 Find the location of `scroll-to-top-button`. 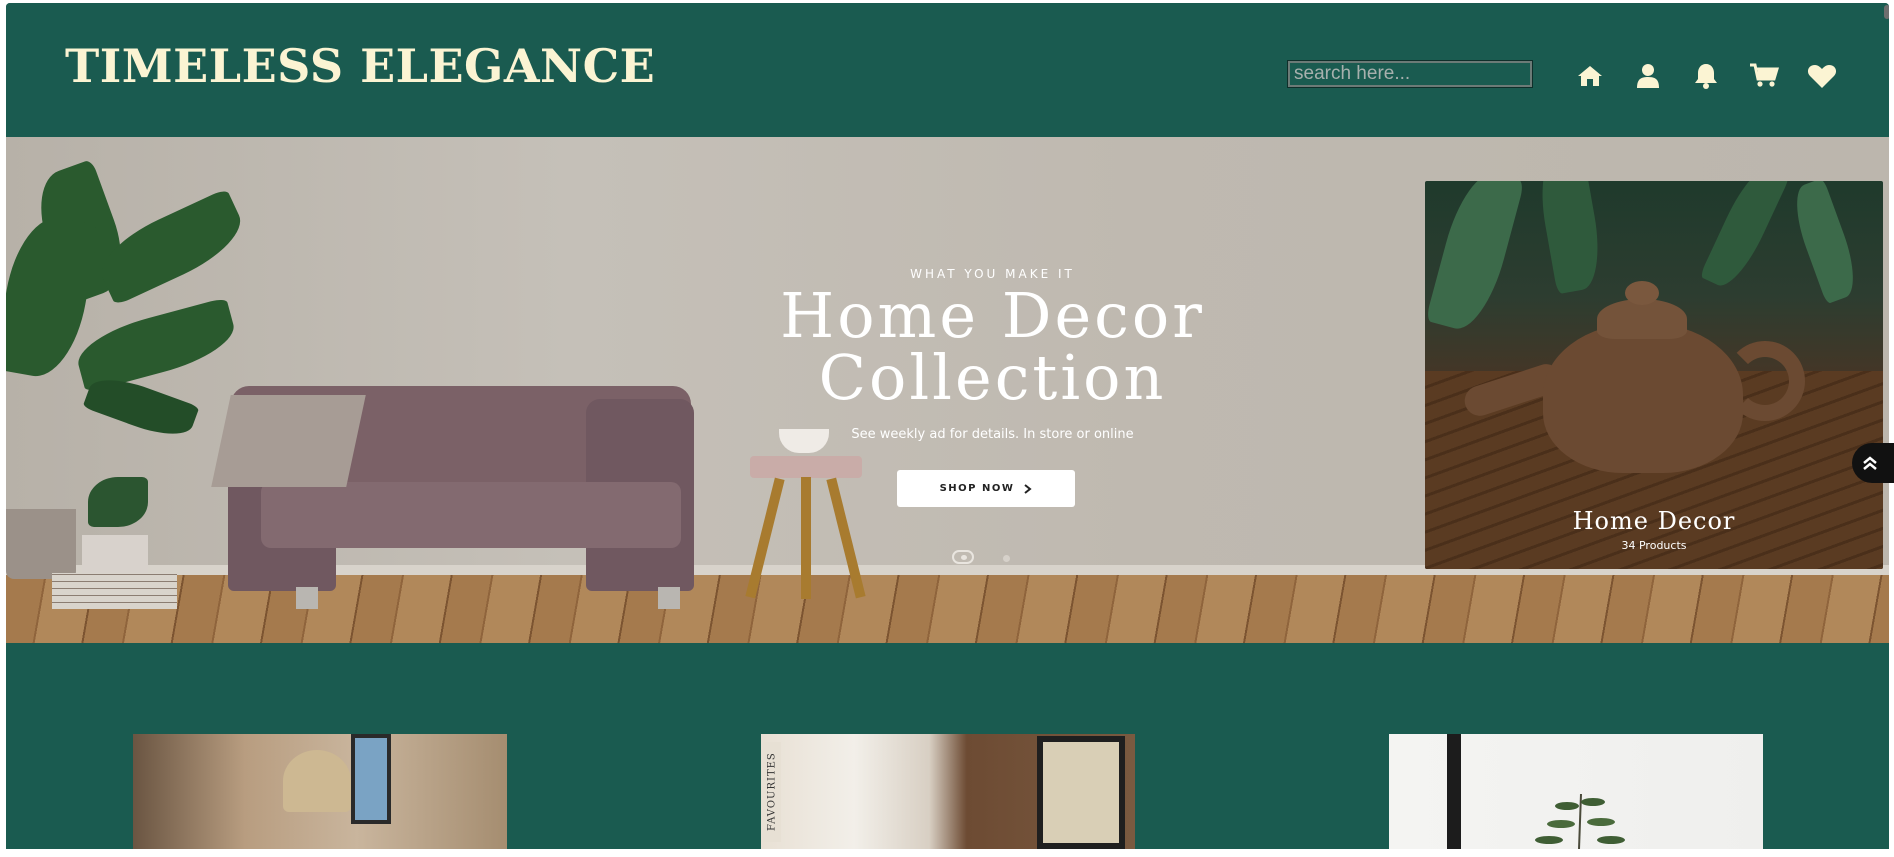

scroll-to-top-button is located at coordinates (1873, 463).